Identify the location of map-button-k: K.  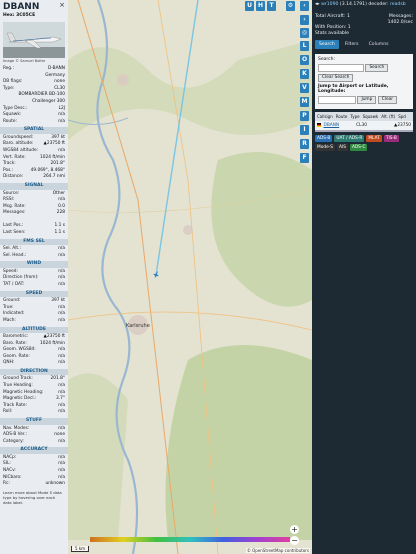
(304, 74).